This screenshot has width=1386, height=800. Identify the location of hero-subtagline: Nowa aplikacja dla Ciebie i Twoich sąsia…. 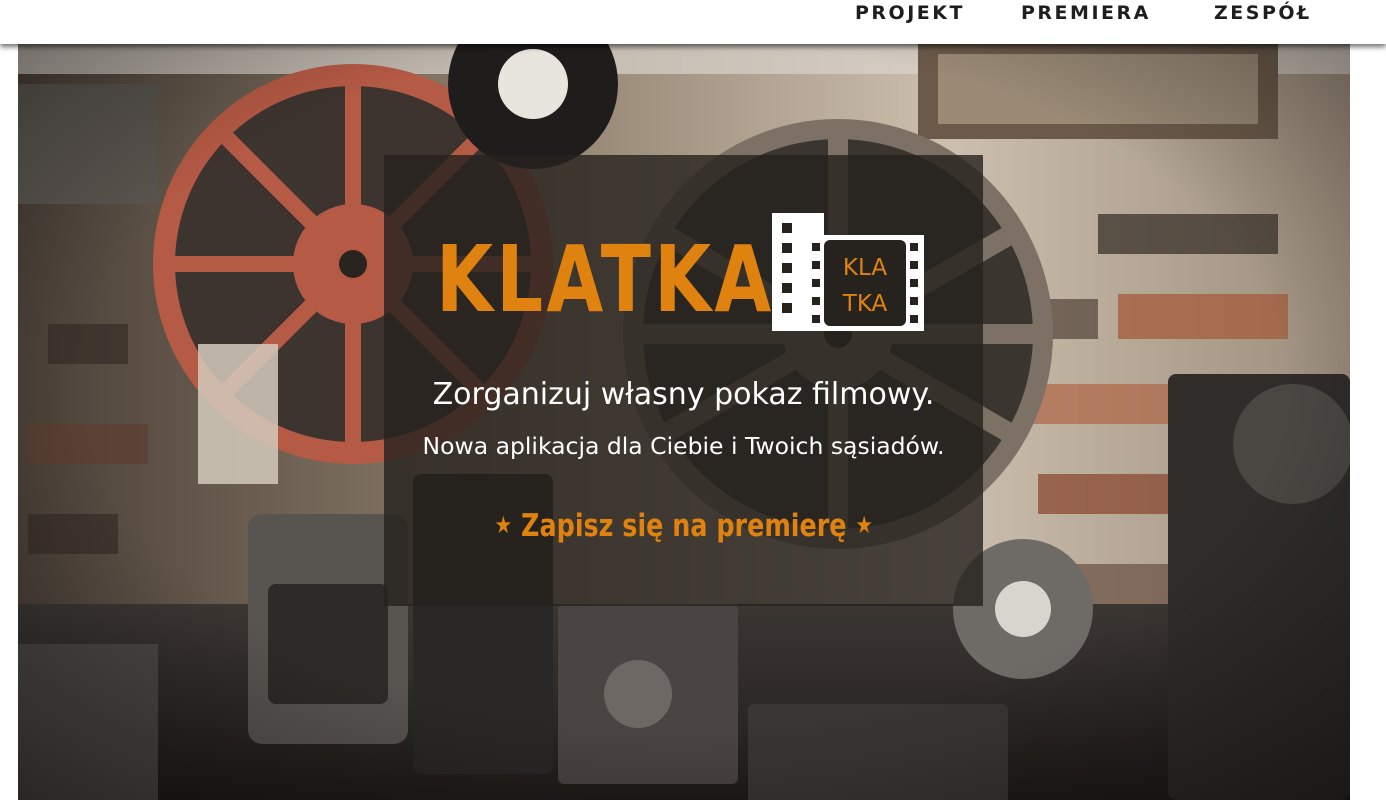
(683, 446).